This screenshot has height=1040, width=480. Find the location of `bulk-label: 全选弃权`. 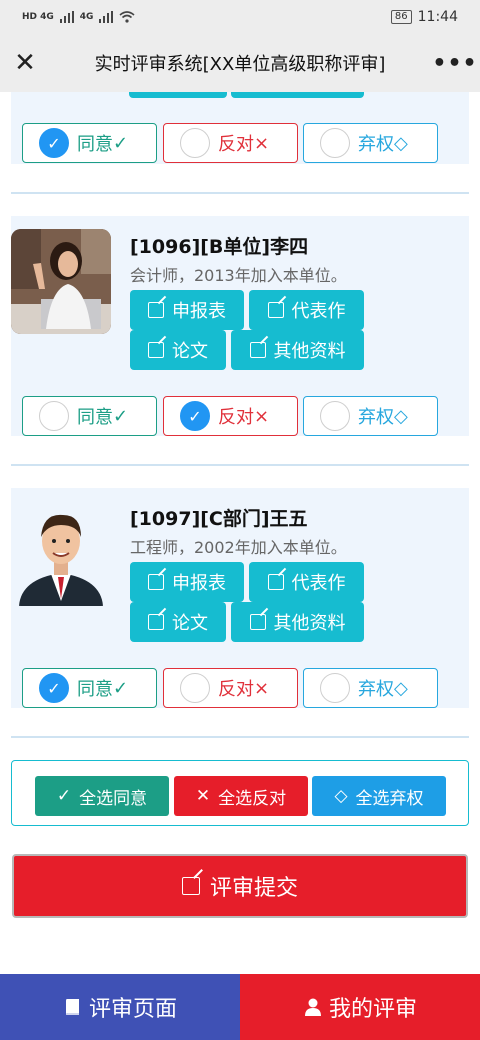

bulk-label: 全选弃权 is located at coordinates (389, 798).